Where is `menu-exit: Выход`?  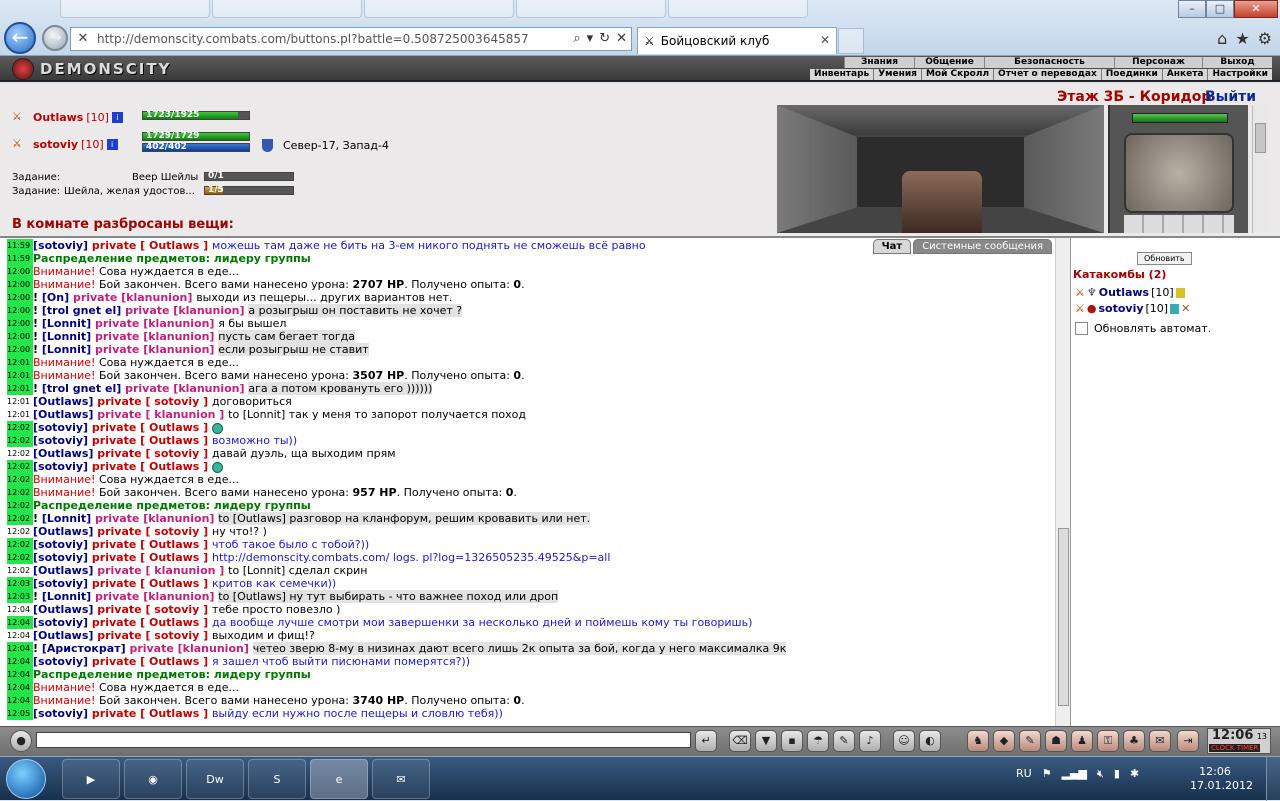
menu-exit: Выход is located at coordinates (1237, 62).